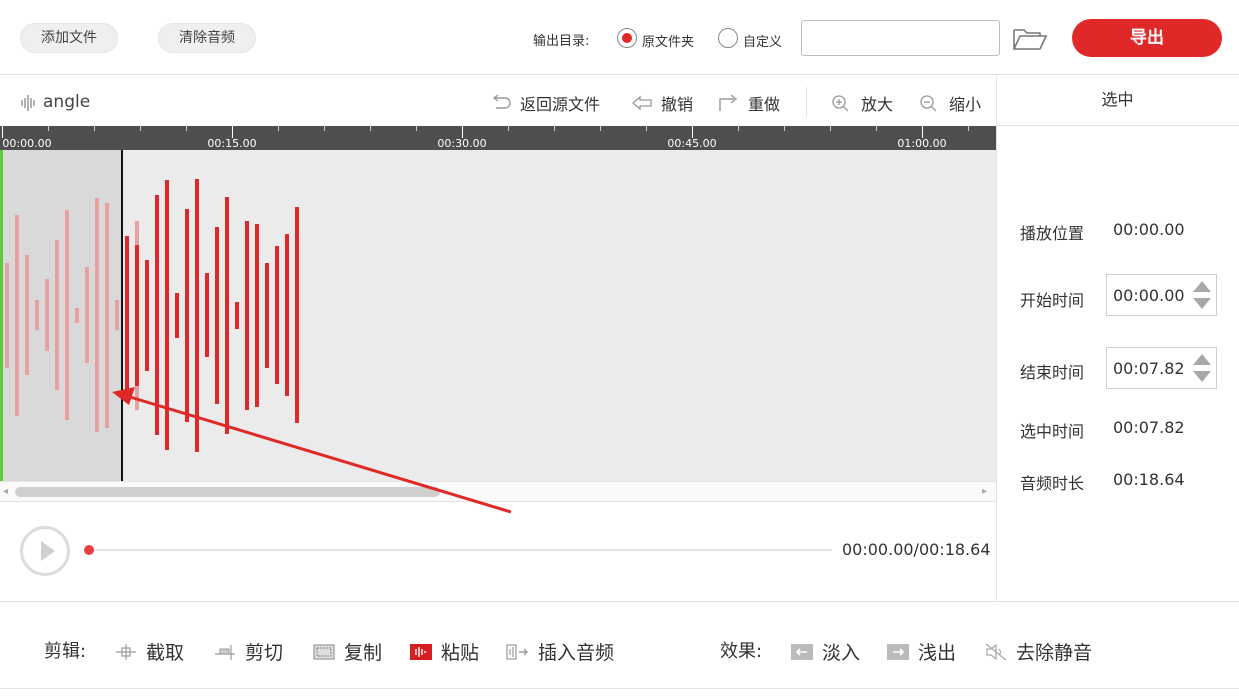  What do you see at coordinates (89, 550) in the screenshot?
I see `playback-knob` at bounding box center [89, 550].